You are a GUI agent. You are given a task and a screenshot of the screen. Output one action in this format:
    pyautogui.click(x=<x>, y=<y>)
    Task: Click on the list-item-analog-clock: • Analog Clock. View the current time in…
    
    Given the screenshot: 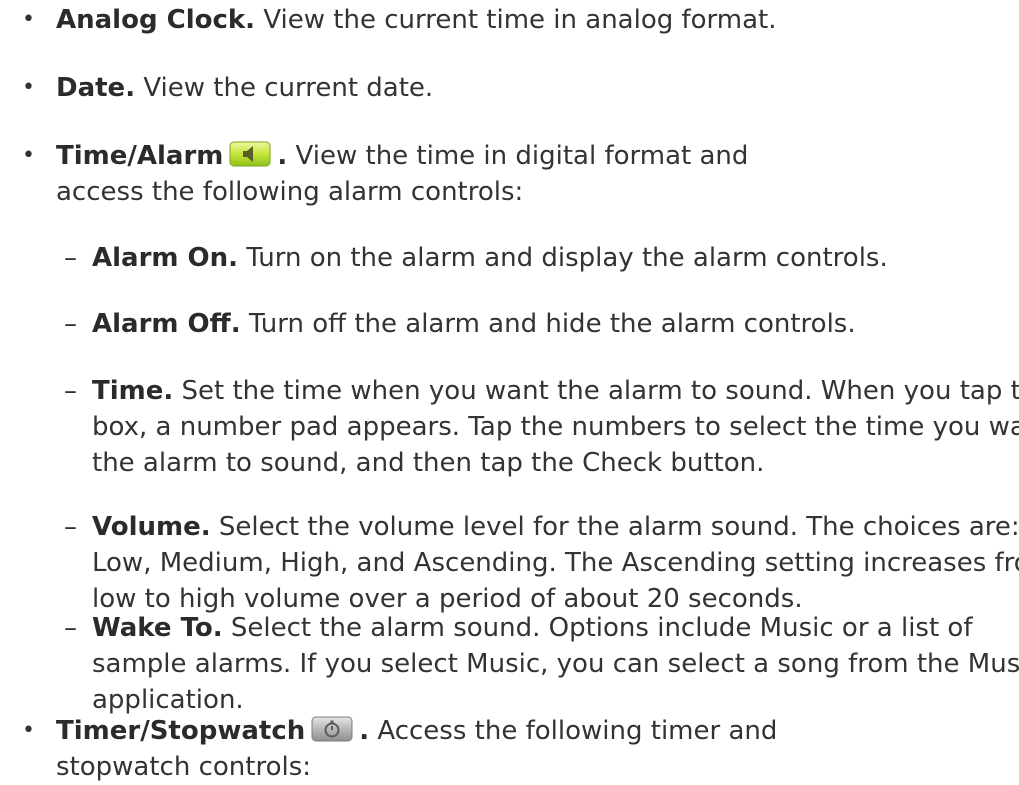 What is the action you would take?
    pyautogui.click(x=516, y=20)
    